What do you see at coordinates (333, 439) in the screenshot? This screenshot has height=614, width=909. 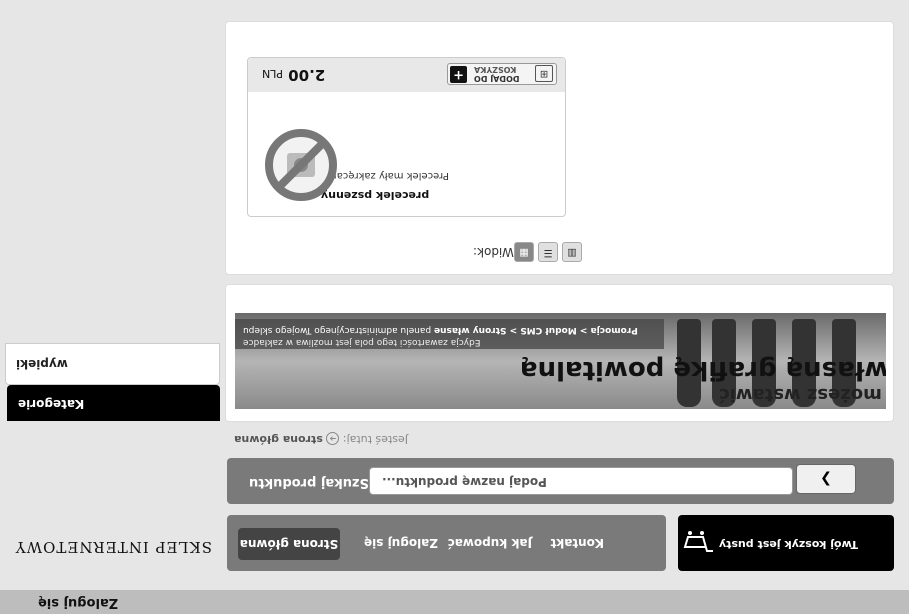 I see `arrow-circle-icon: ➔` at bounding box center [333, 439].